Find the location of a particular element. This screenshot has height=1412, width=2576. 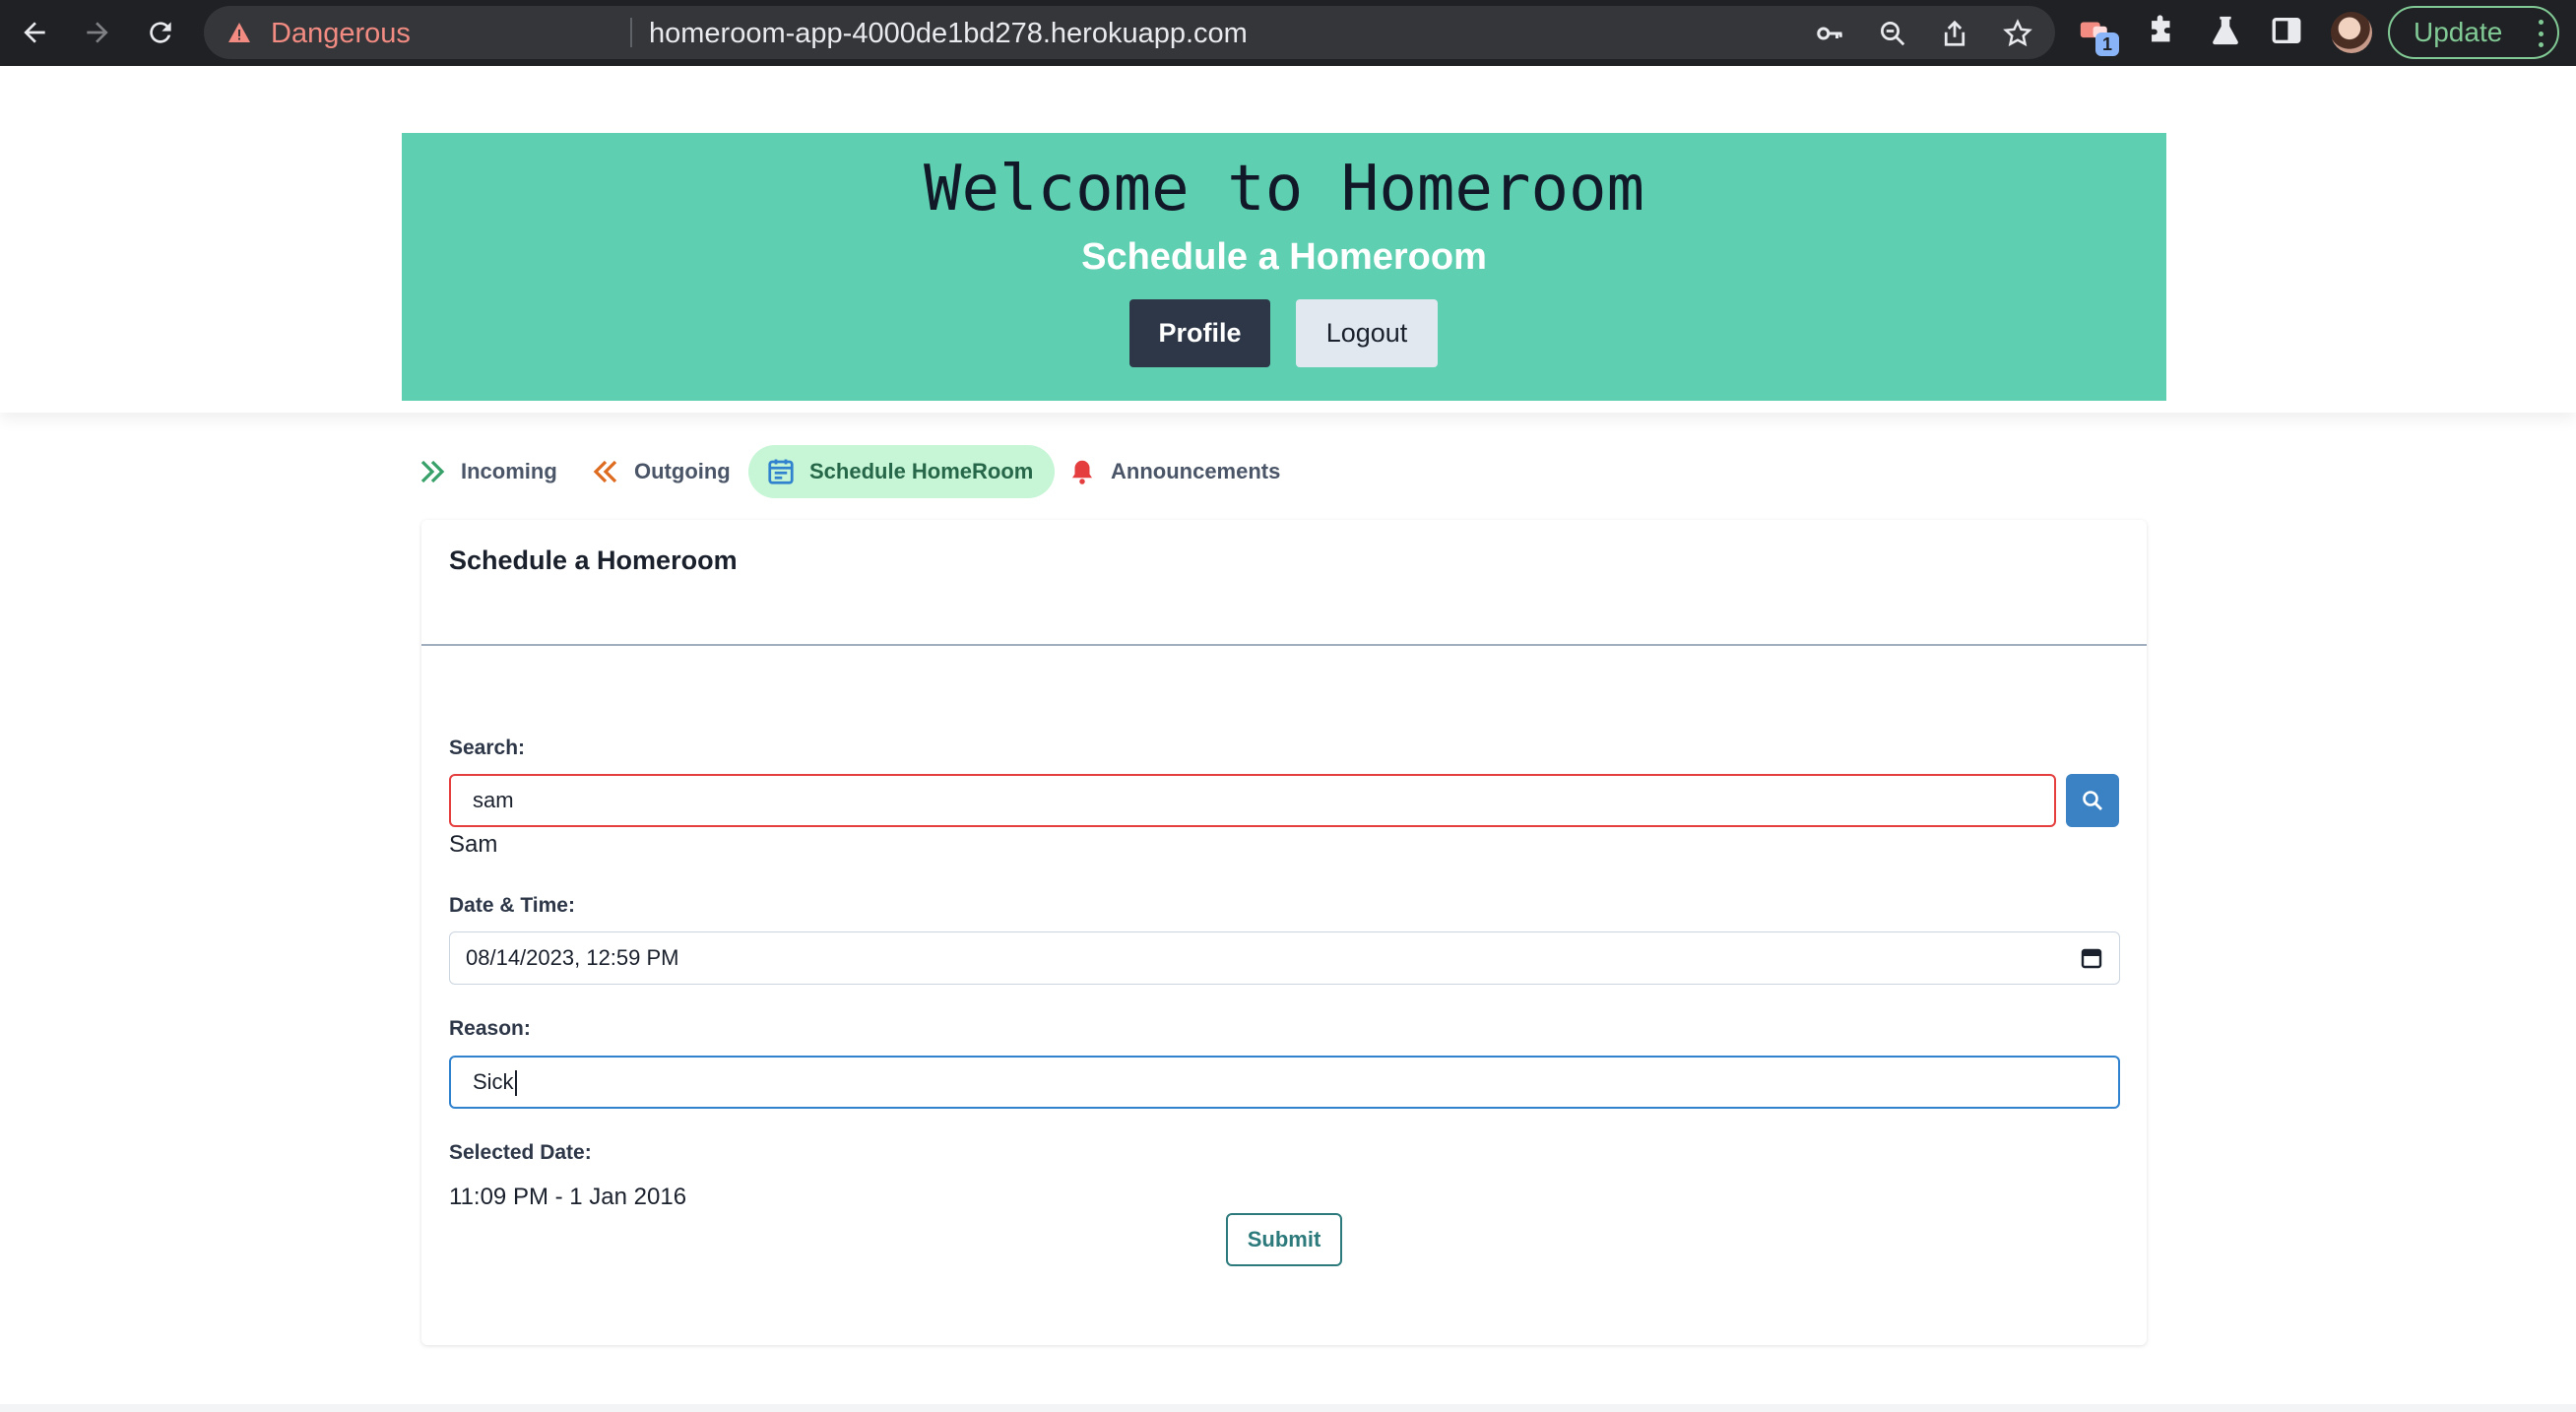

tab-outgoing: Outgoing is located at coordinates (670, 471).